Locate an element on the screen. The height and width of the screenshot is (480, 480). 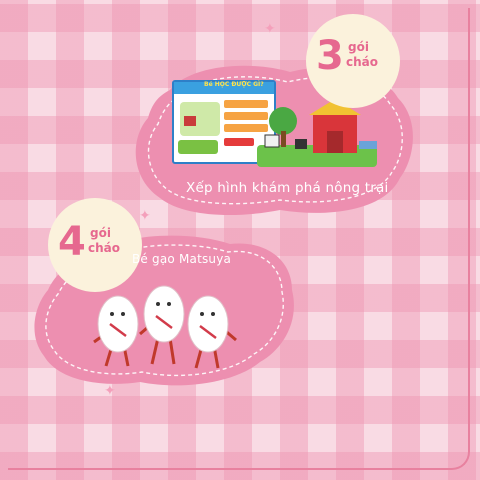
badge-4-unit-top: gói is located at coordinates (100, 233).